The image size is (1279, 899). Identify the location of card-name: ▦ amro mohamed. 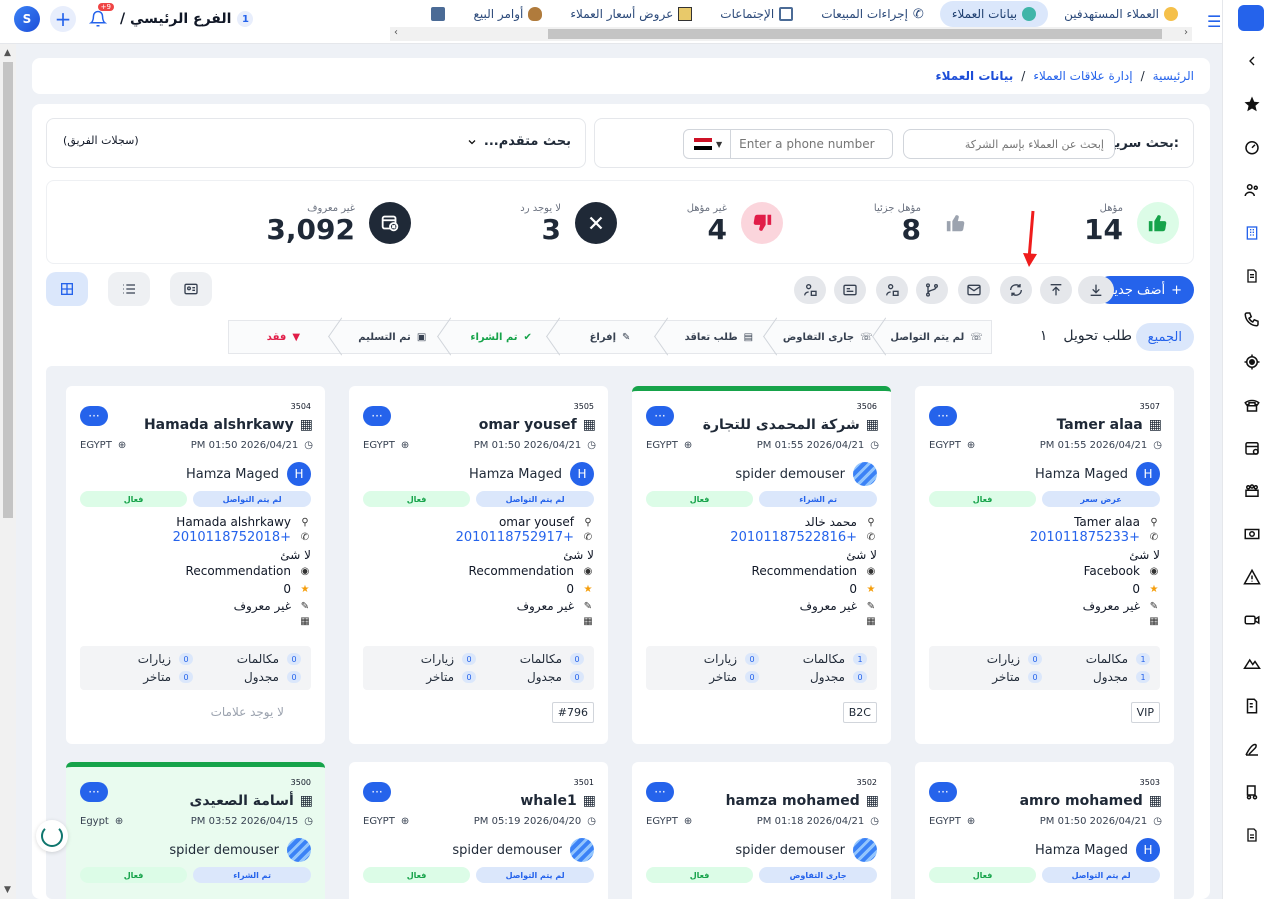
(1091, 801).